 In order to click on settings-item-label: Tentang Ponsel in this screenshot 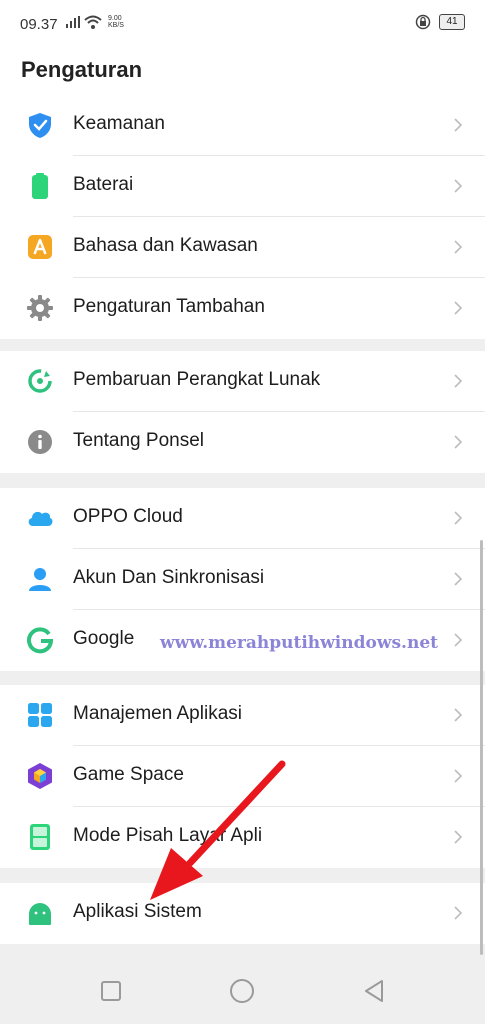, I will do `click(138, 440)`.